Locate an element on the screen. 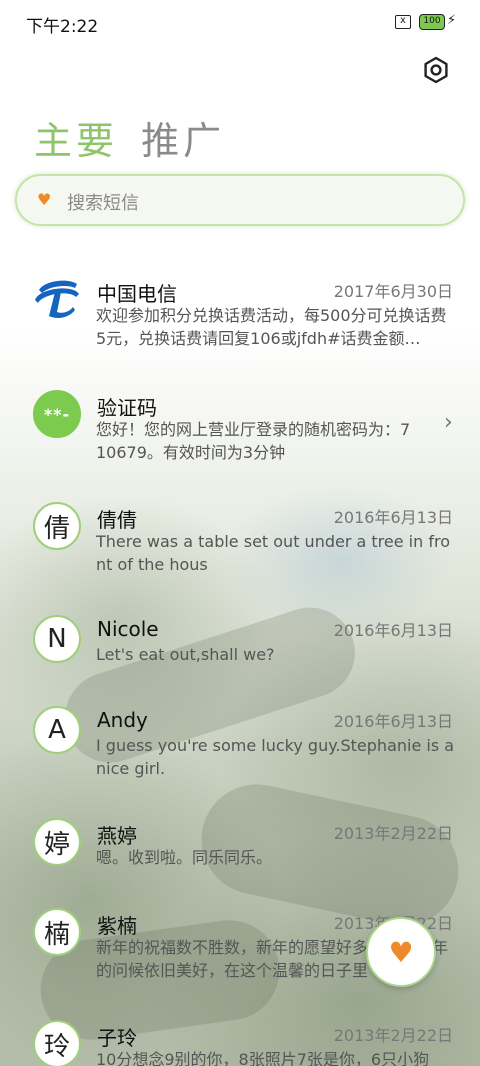  sender-name: Andy is located at coordinates (122, 720).